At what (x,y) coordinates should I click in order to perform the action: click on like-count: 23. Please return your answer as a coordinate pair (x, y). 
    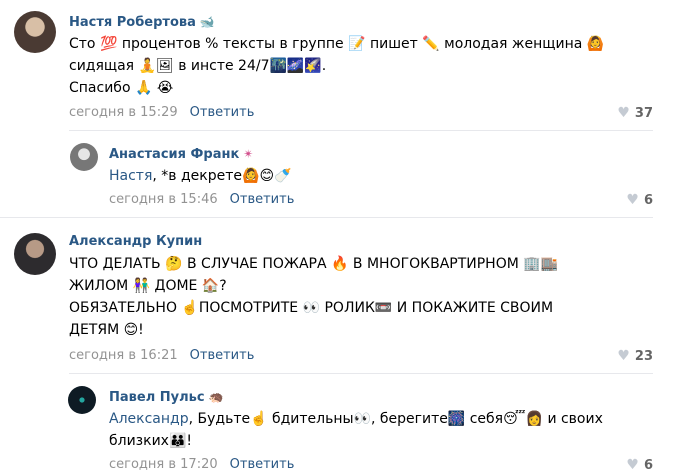
    Looking at the image, I should click on (643, 356).